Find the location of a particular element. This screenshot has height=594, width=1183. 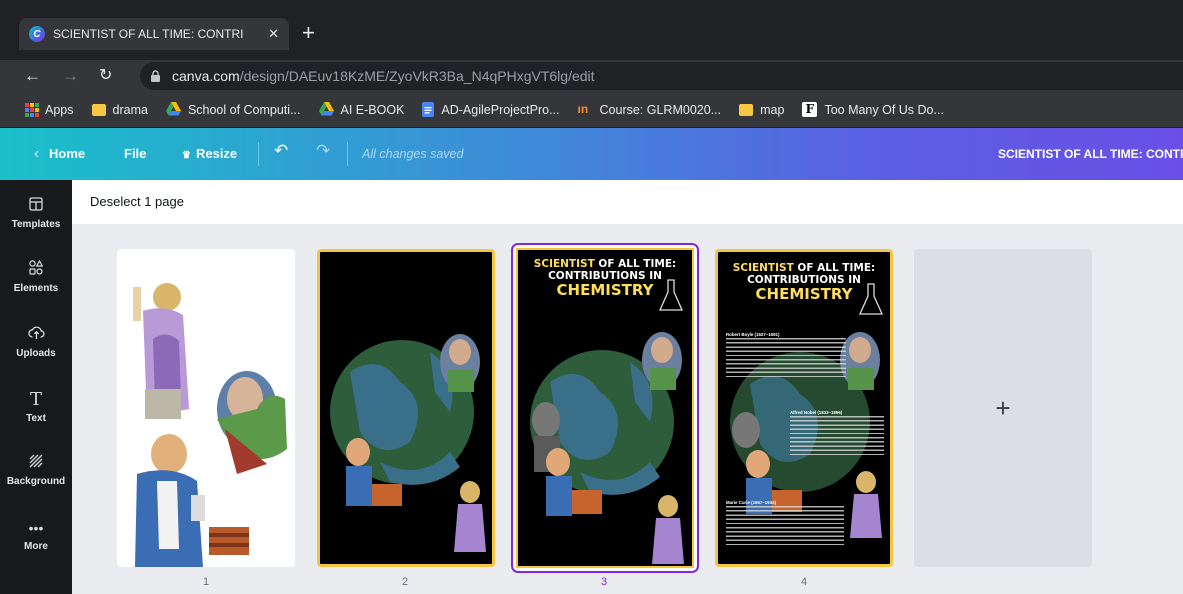

browser-tab-bar: C SCIENTIST OF ALL TIME: CONTRI ✕ + is located at coordinates (591, 30).